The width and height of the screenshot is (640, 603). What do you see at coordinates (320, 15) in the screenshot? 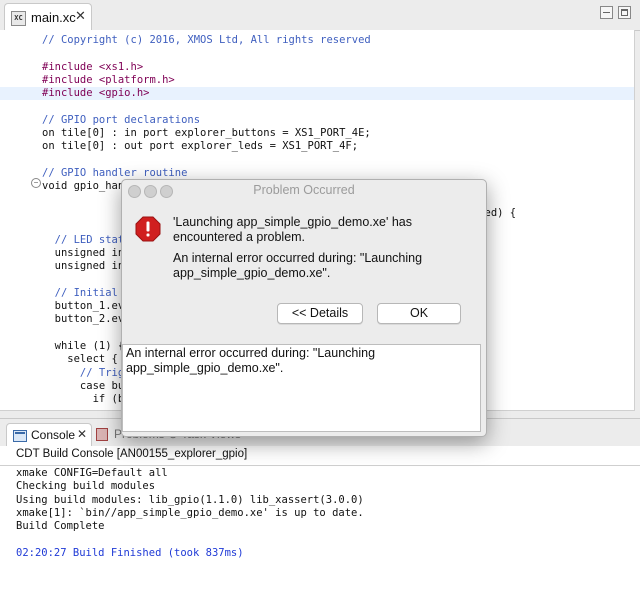
I see `editor-tab-bar: XC main.xc ✕` at bounding box center [320, 15].